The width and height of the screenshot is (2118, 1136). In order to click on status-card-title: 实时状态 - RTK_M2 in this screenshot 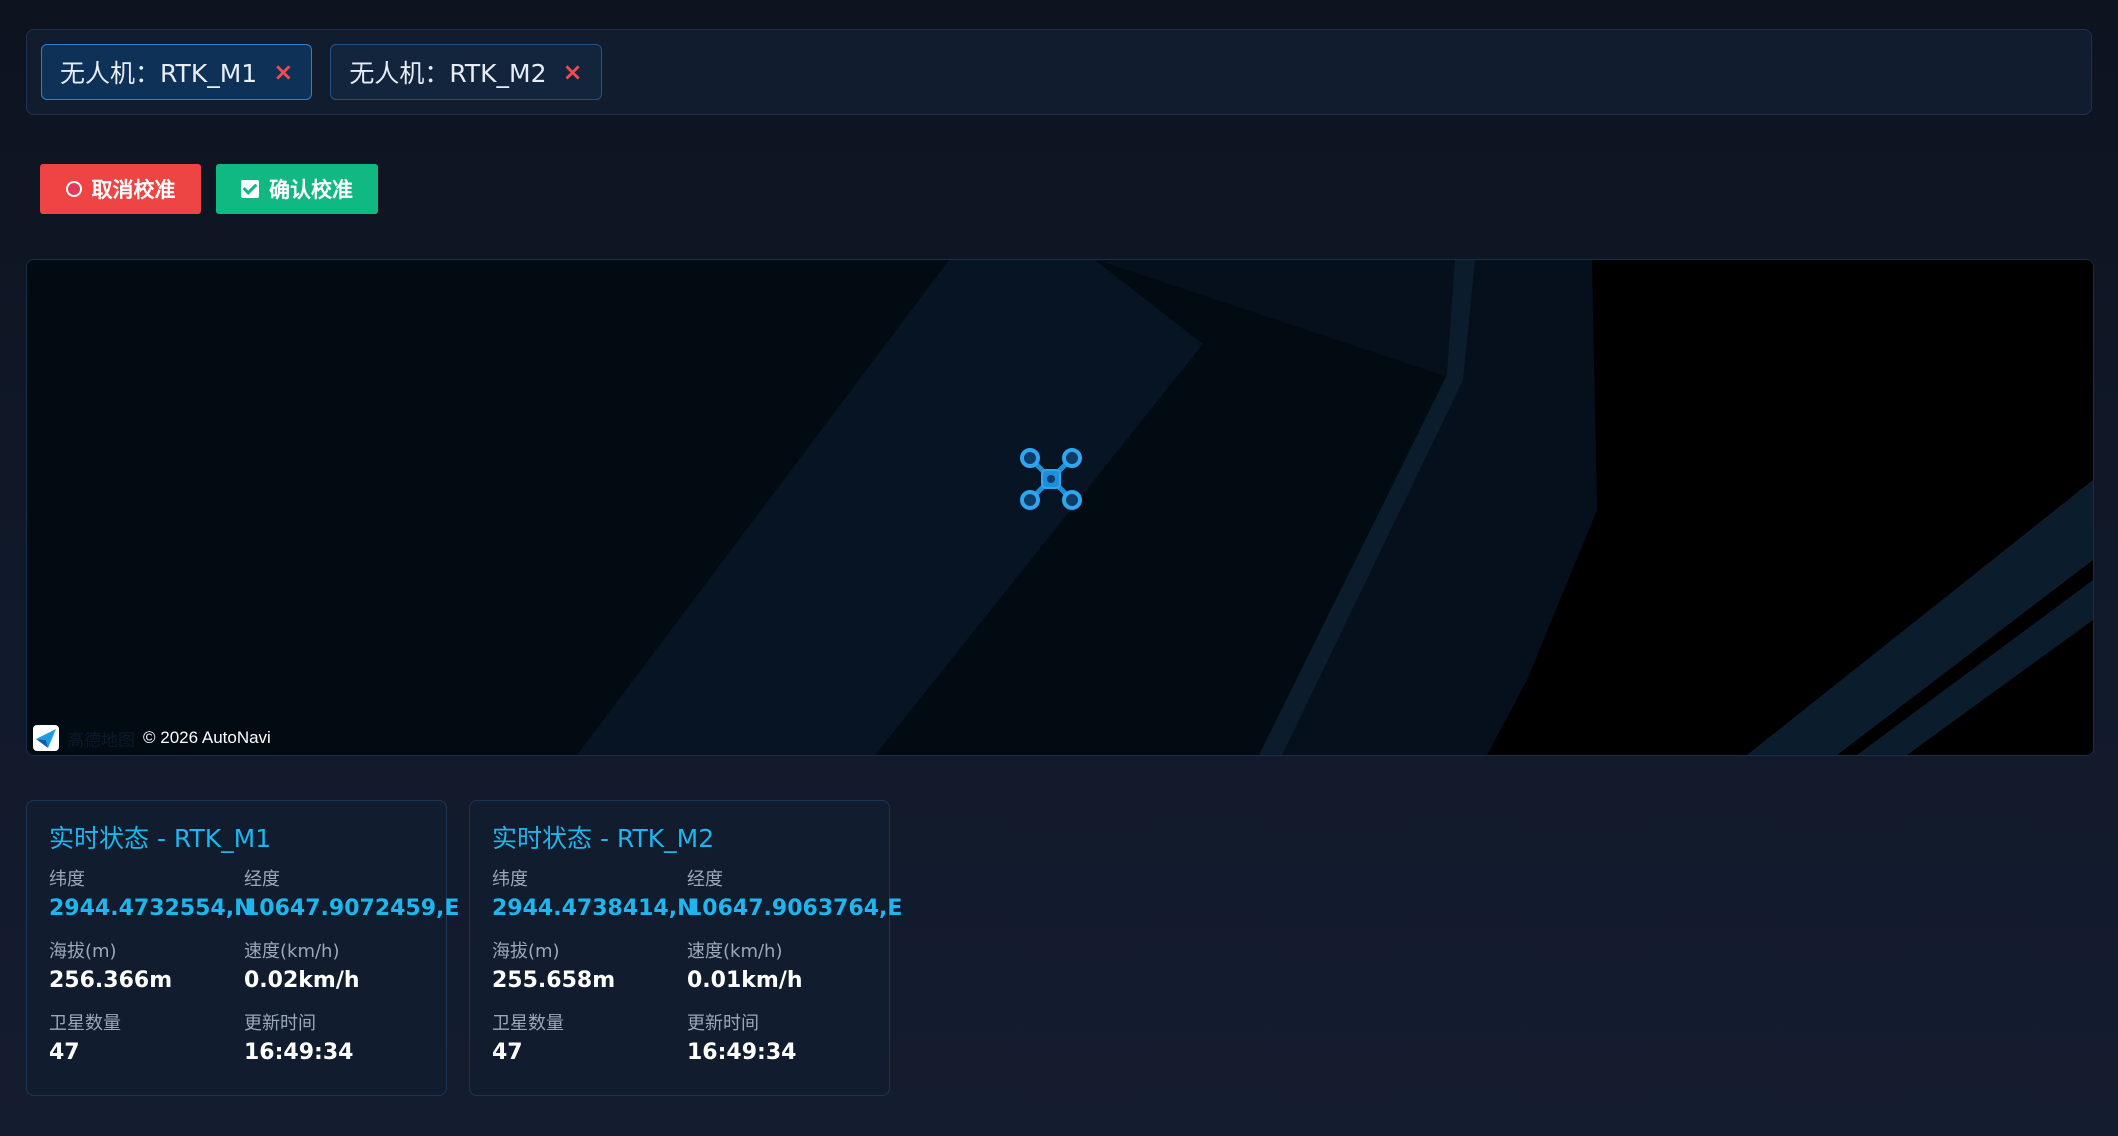, I will do `click(603, 838)`.